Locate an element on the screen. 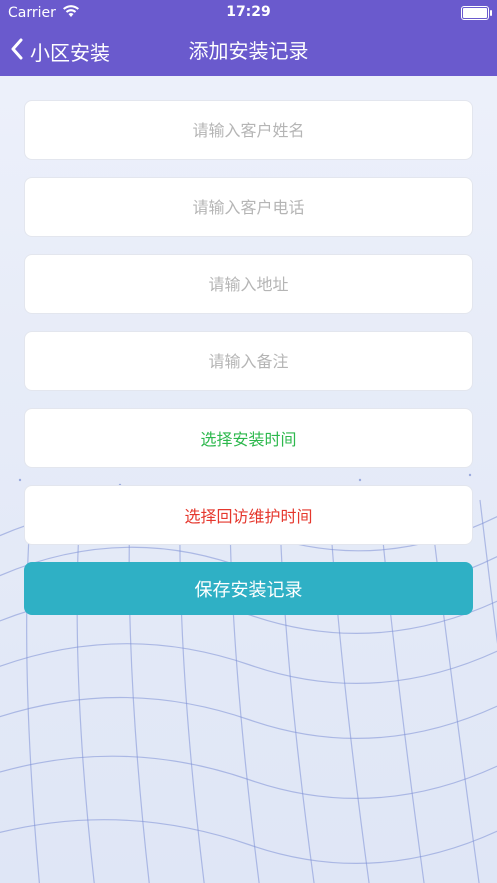 The height and width of the screenshot is (883, 497). page-title: 添加安装记录 is located at coordinates (248, 51).